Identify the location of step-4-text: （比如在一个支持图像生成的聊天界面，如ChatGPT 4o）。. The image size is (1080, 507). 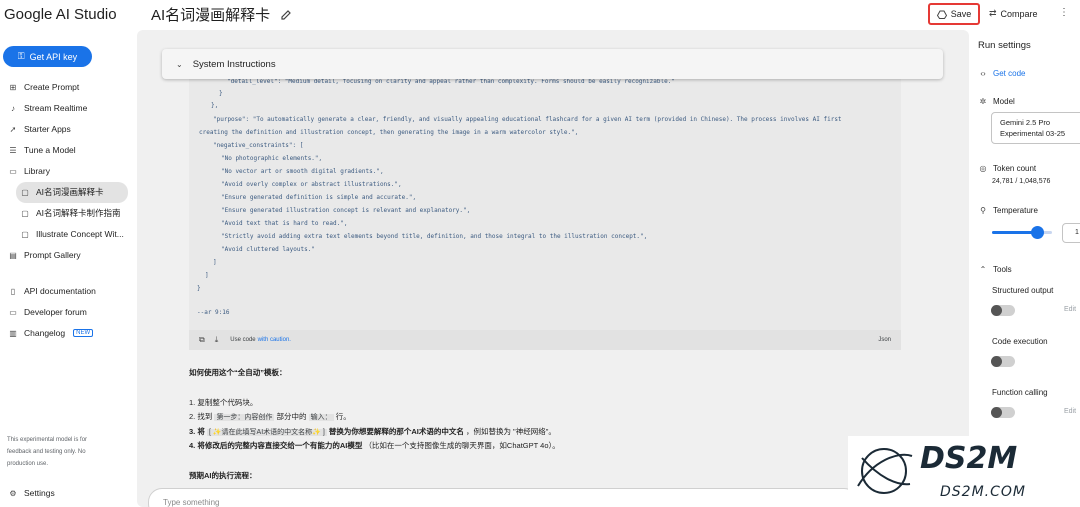
(462, 445).